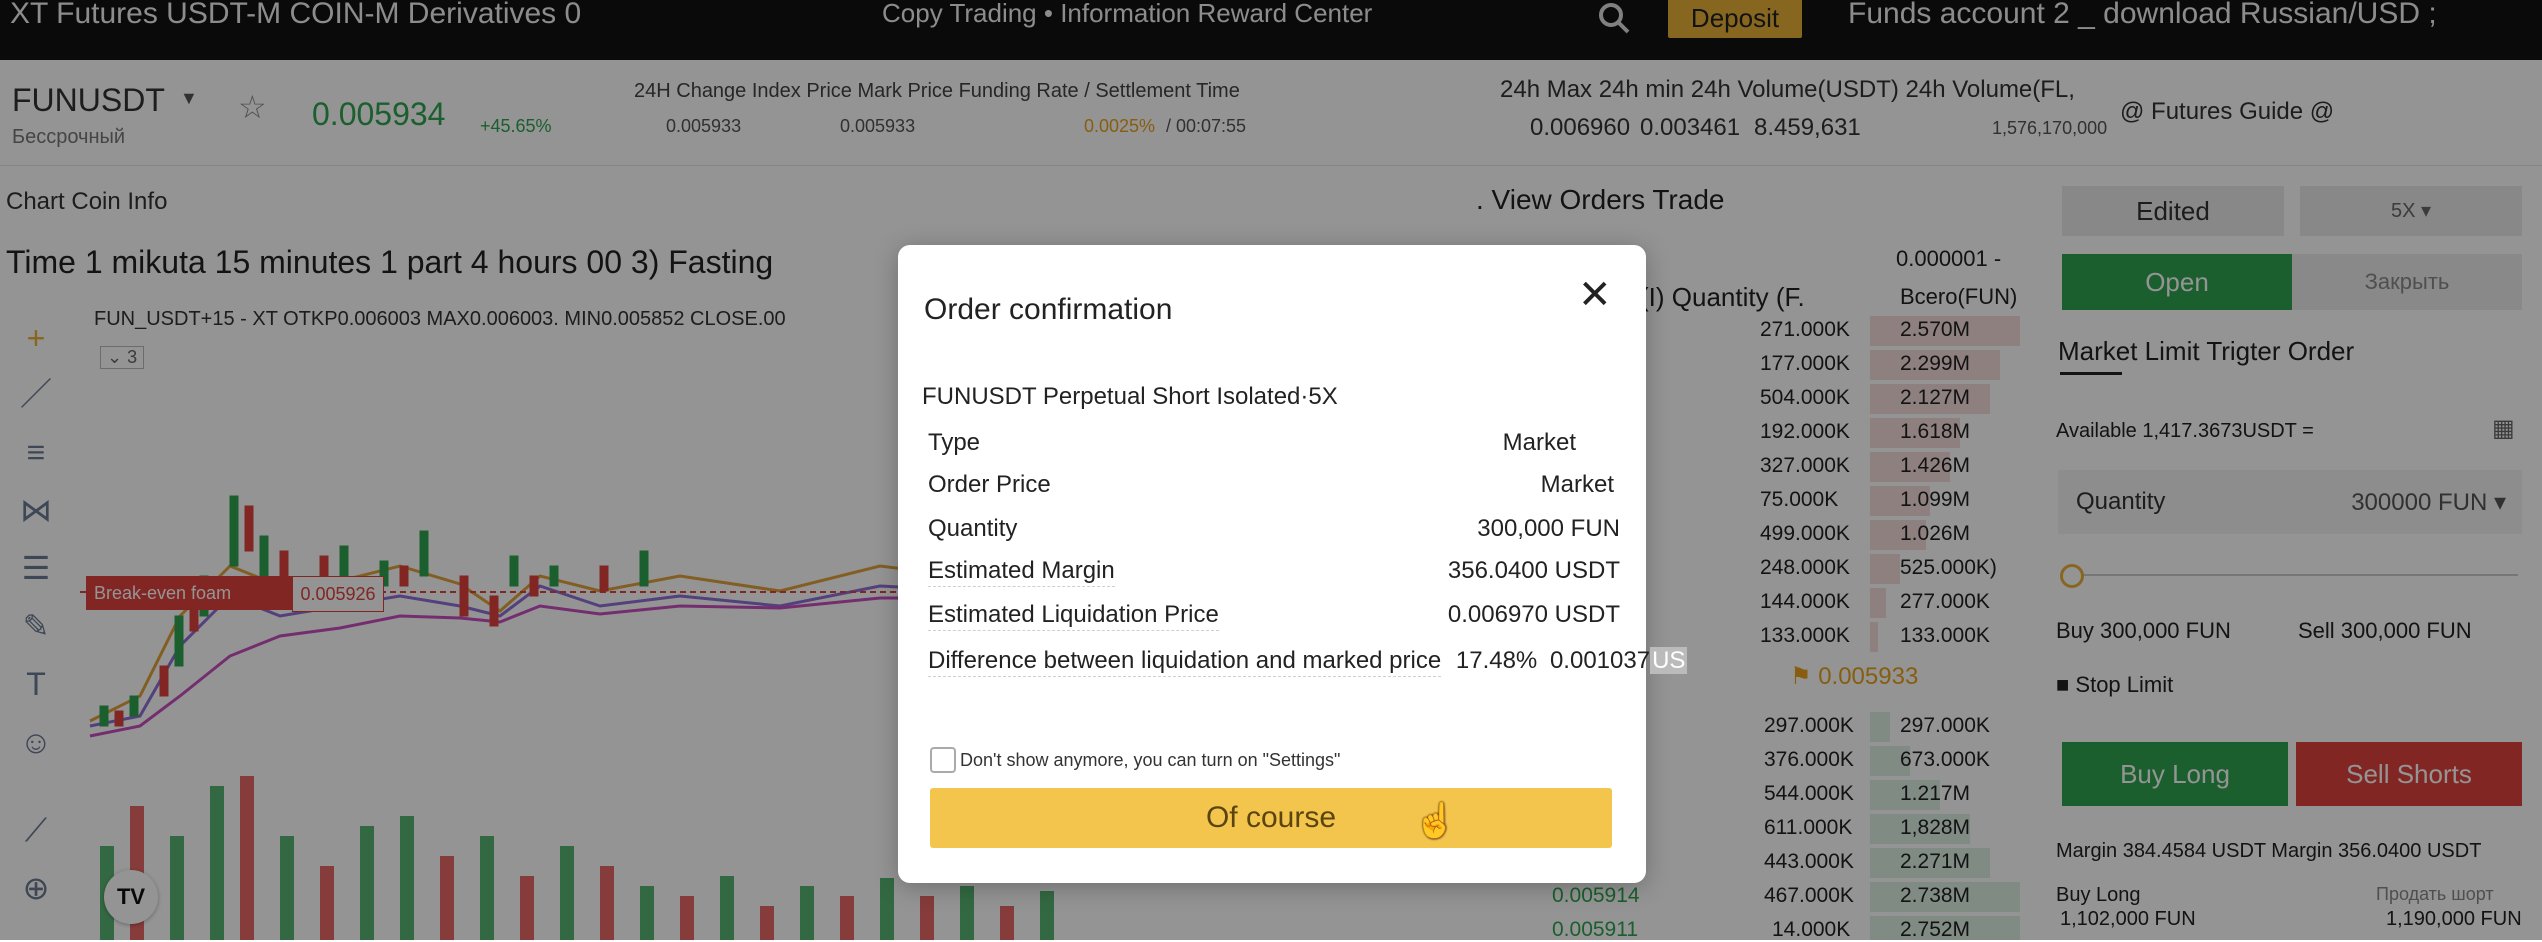  I want to click on order-summary: FUNUSDT Perpetual Short Isolated·5X, so click(1130, 396).